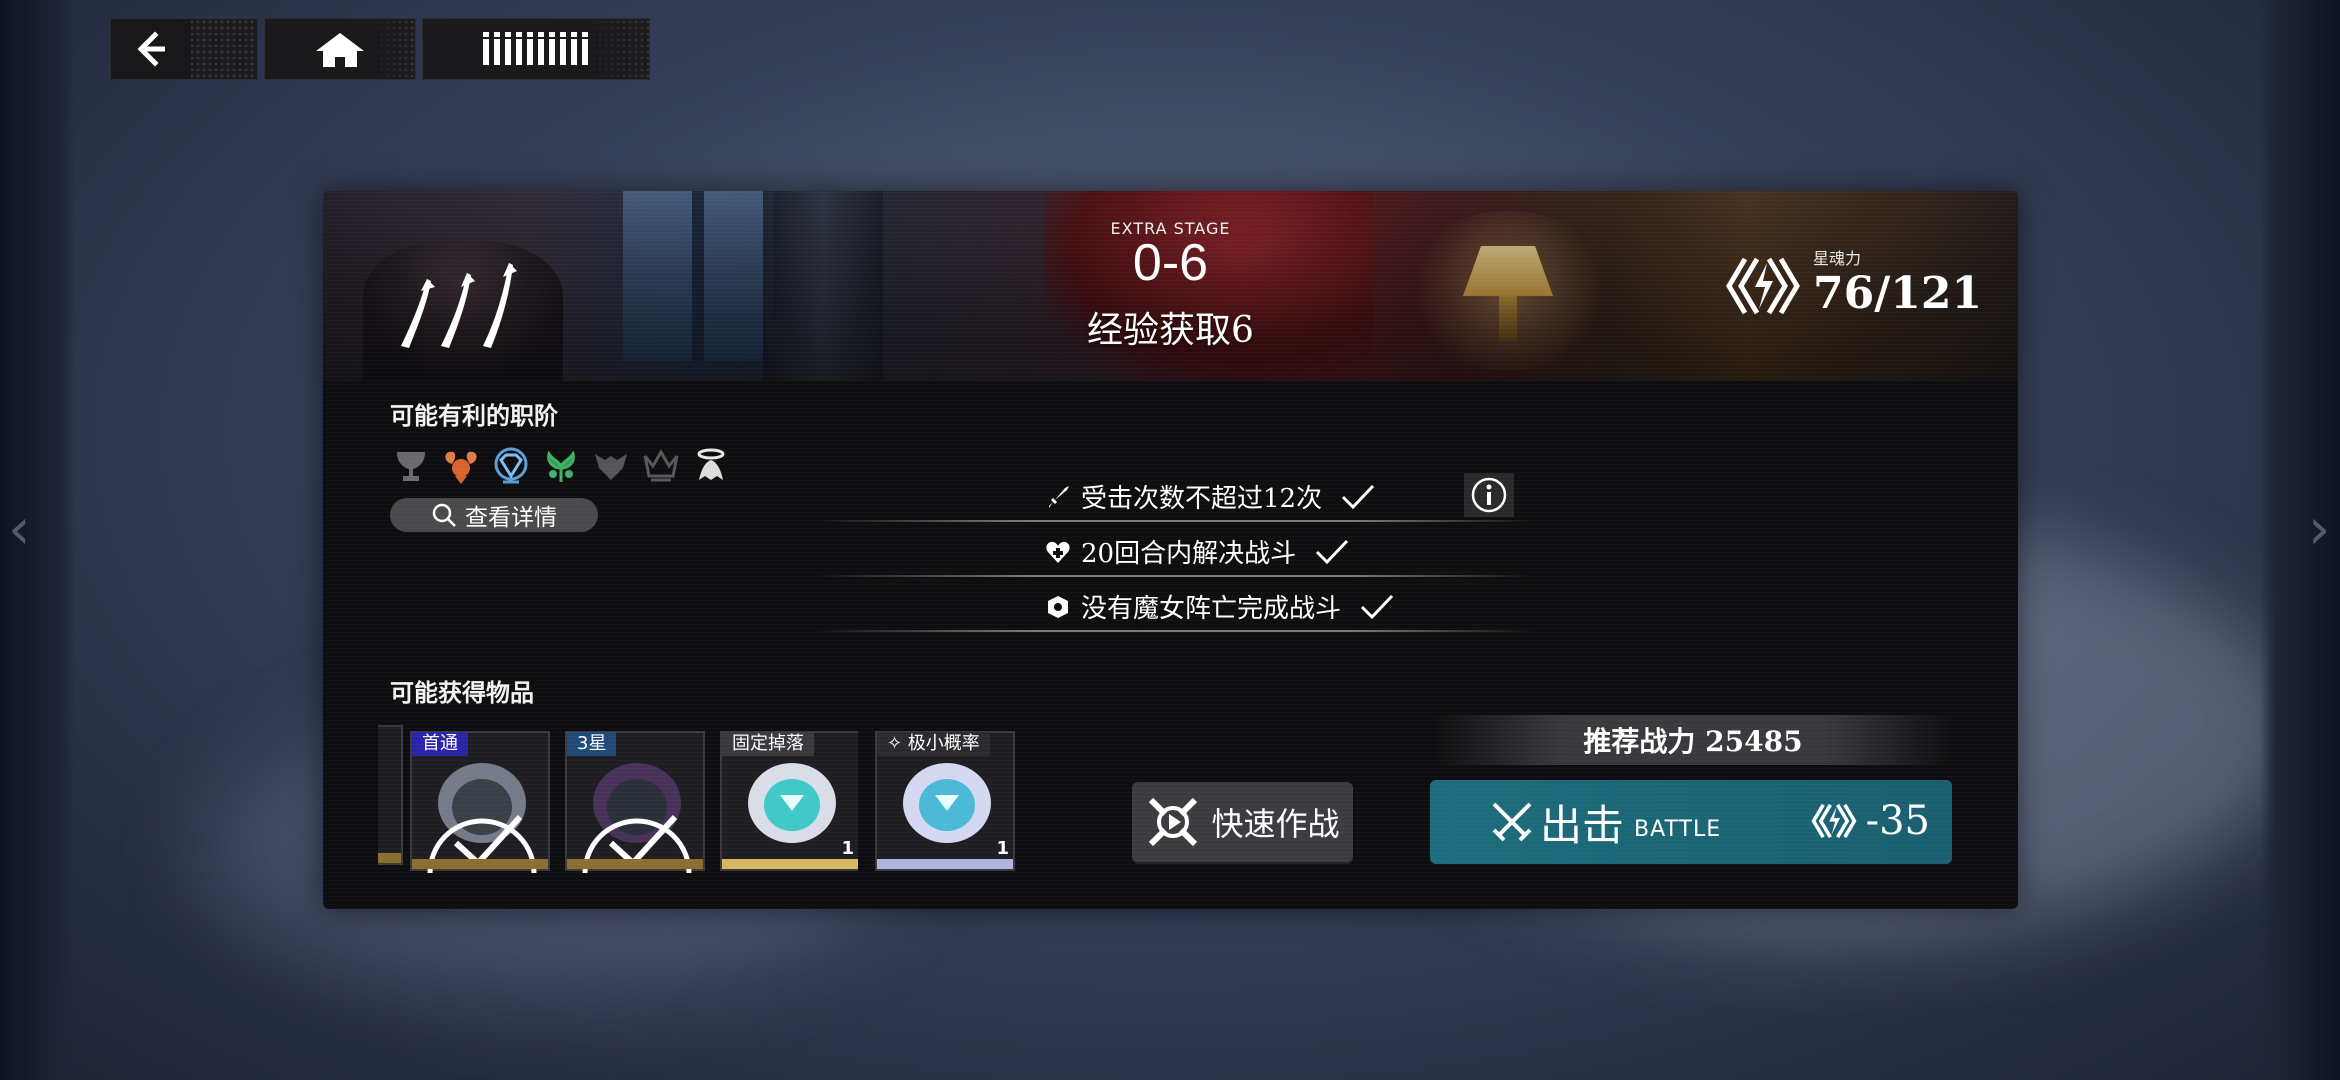  What do you see at coordinates (1582, 825) in the screenshot?
I see `battle-label: 出击` at bounding box center [1582, 825].